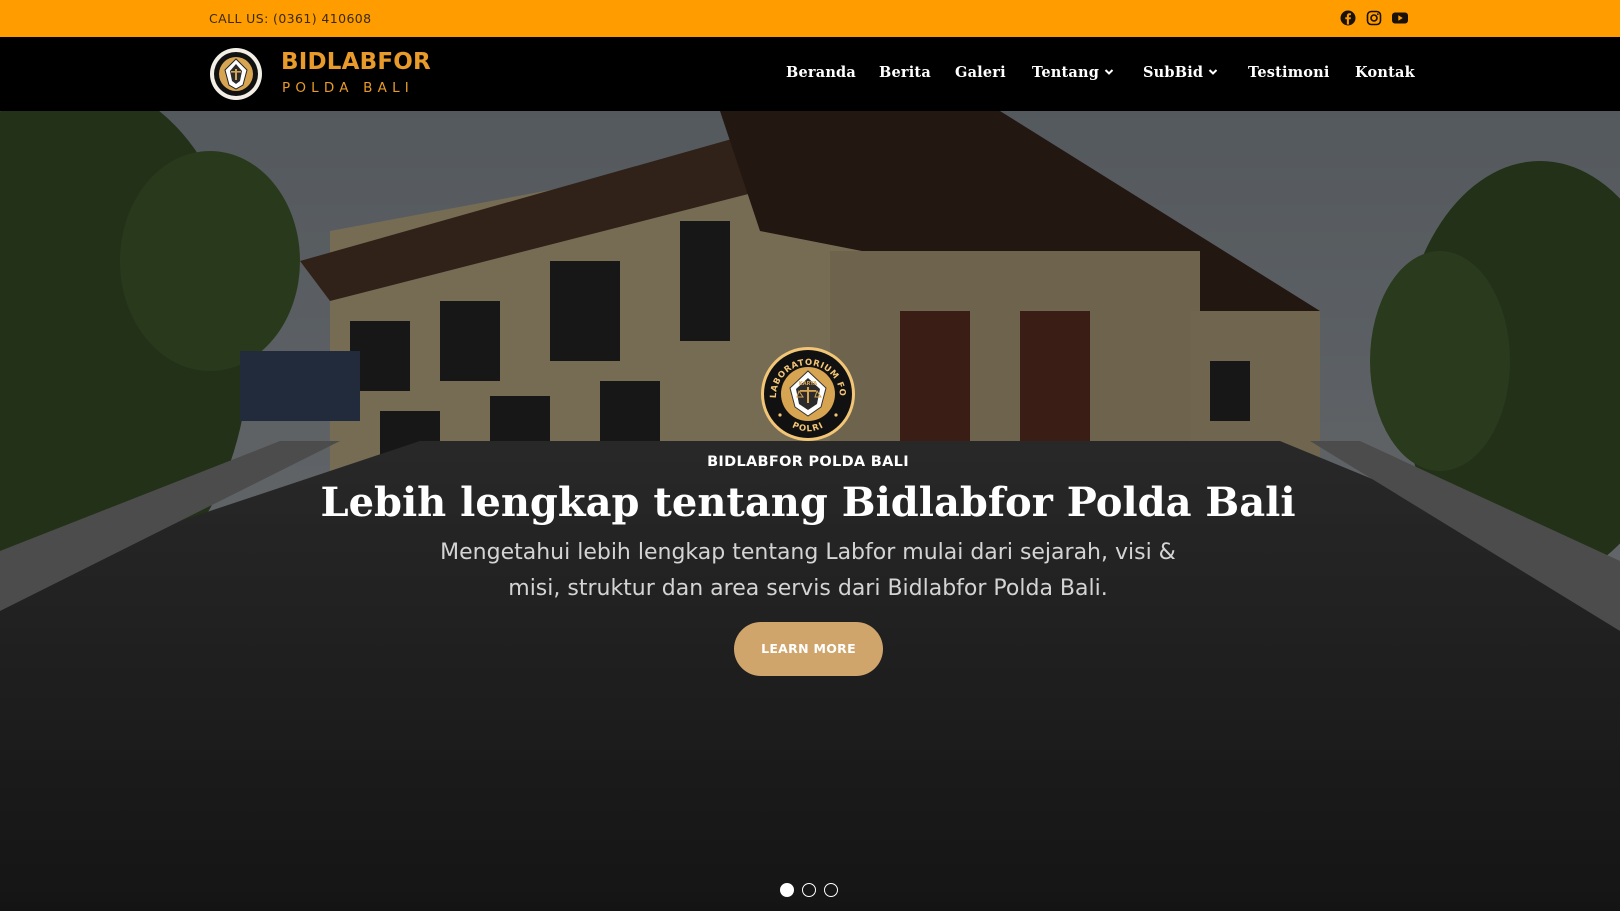  I want to click on nav-item-testimoni: Testimoni, so click(1289, 72).